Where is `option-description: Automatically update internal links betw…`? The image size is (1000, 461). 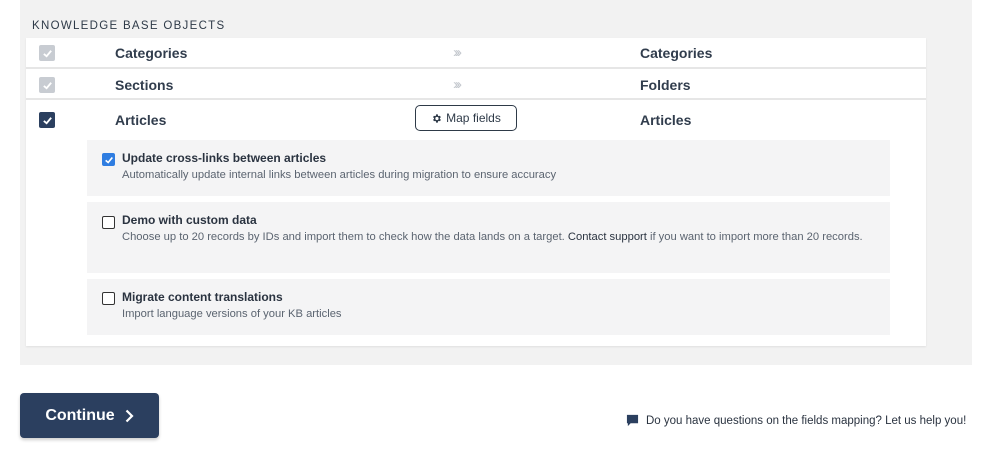
option-description: Automatically update internal links betw… is located at coordinates (339, 175).